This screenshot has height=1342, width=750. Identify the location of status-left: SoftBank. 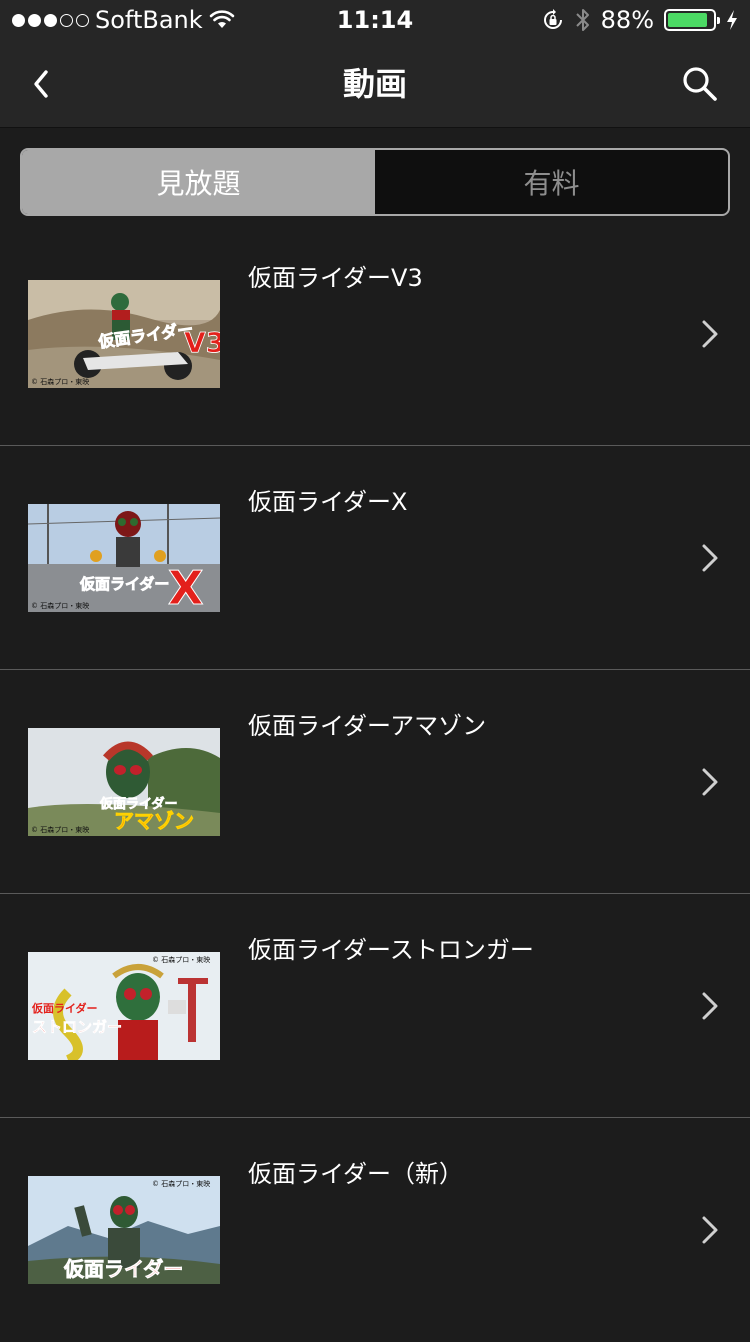
(152, 20).